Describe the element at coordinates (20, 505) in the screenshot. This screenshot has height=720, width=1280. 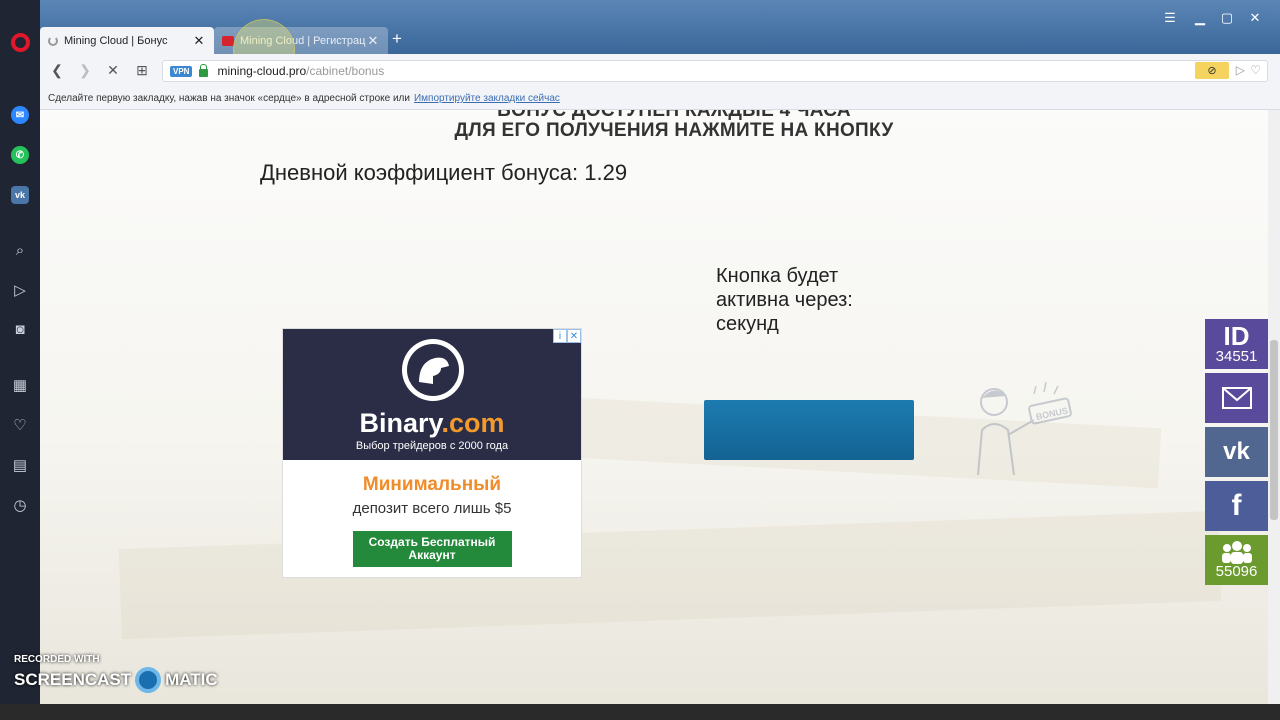
I see `history-icon: ◷` at that location.